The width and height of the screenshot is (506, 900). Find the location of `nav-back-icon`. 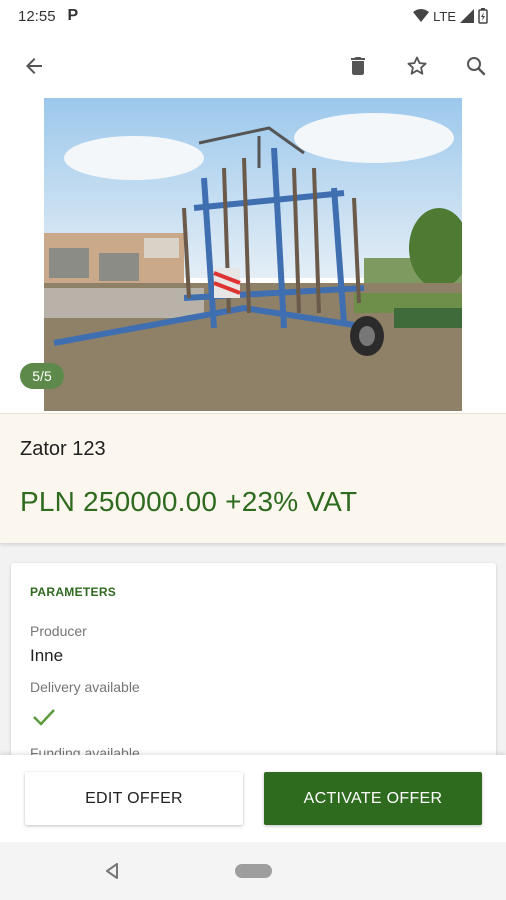

nav-back-icon is located at coordinates (112, 871).